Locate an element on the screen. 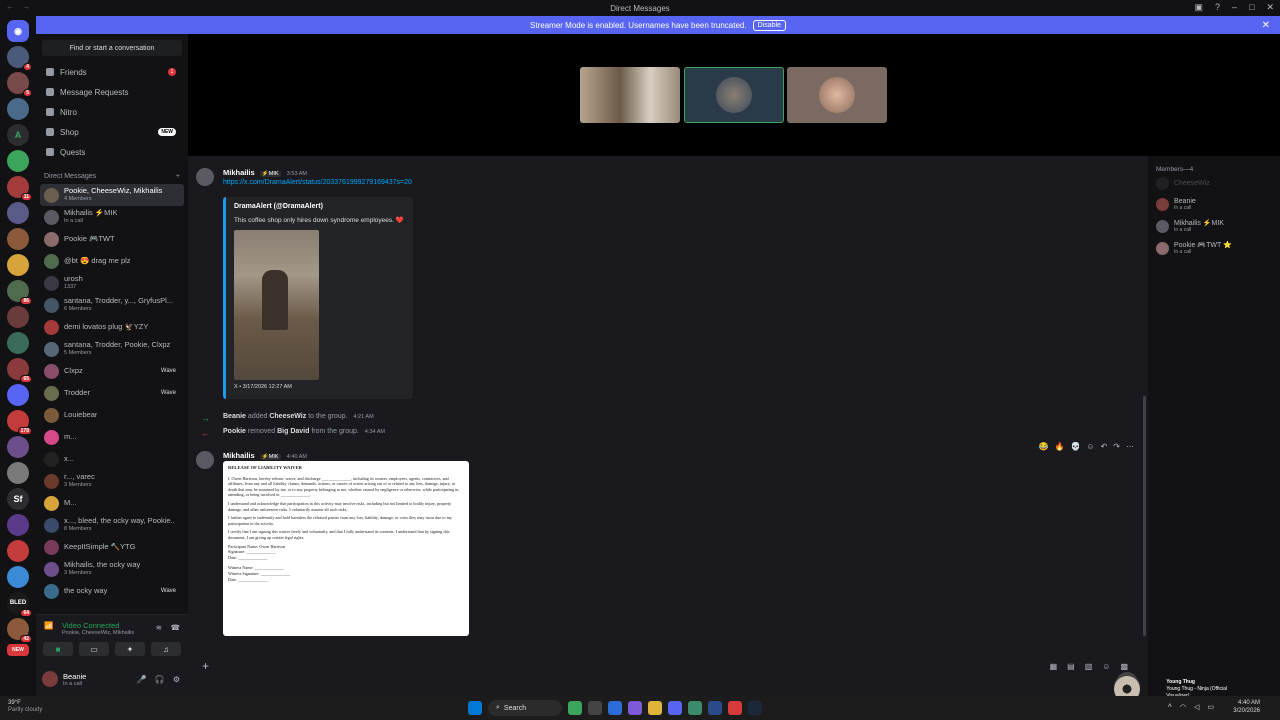 The width and height of the screenshot is (1280, 720). server-icon: 11 is located at coordinates (19, 188).